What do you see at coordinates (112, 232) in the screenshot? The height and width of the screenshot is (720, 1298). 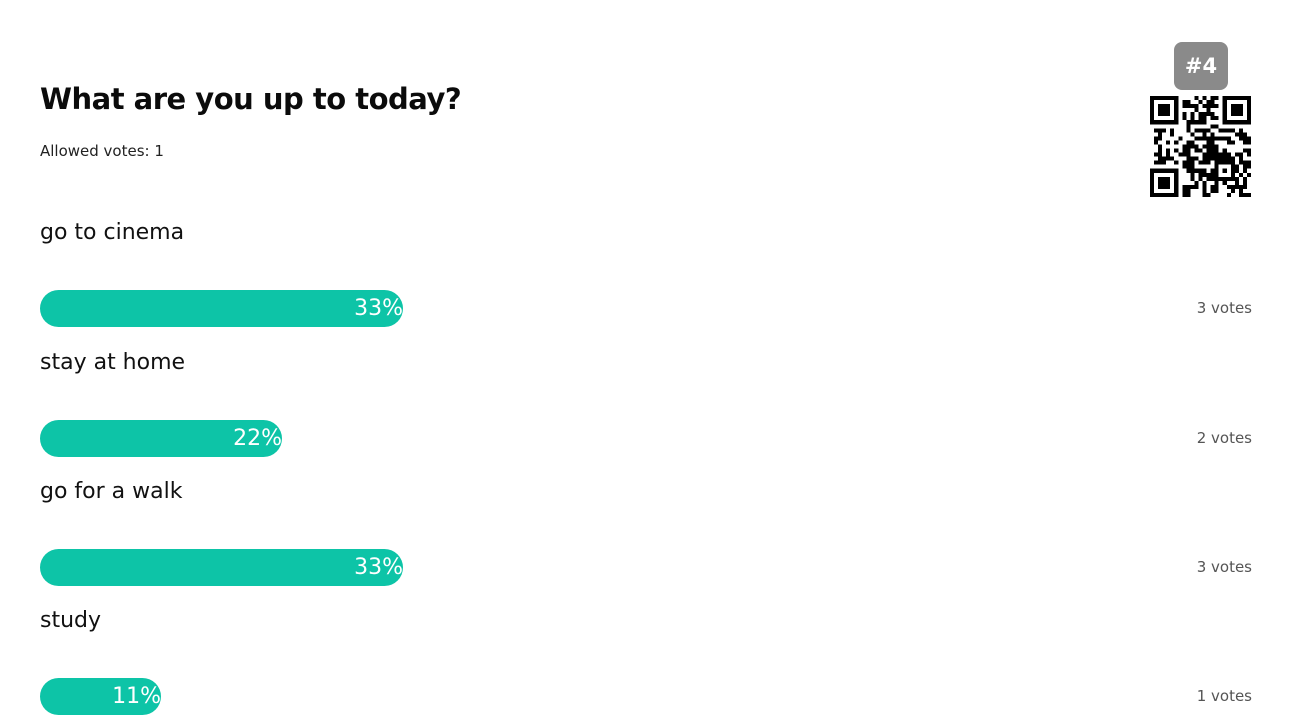 I see `option-label: go to cinema` at bounding box center [112, 232].